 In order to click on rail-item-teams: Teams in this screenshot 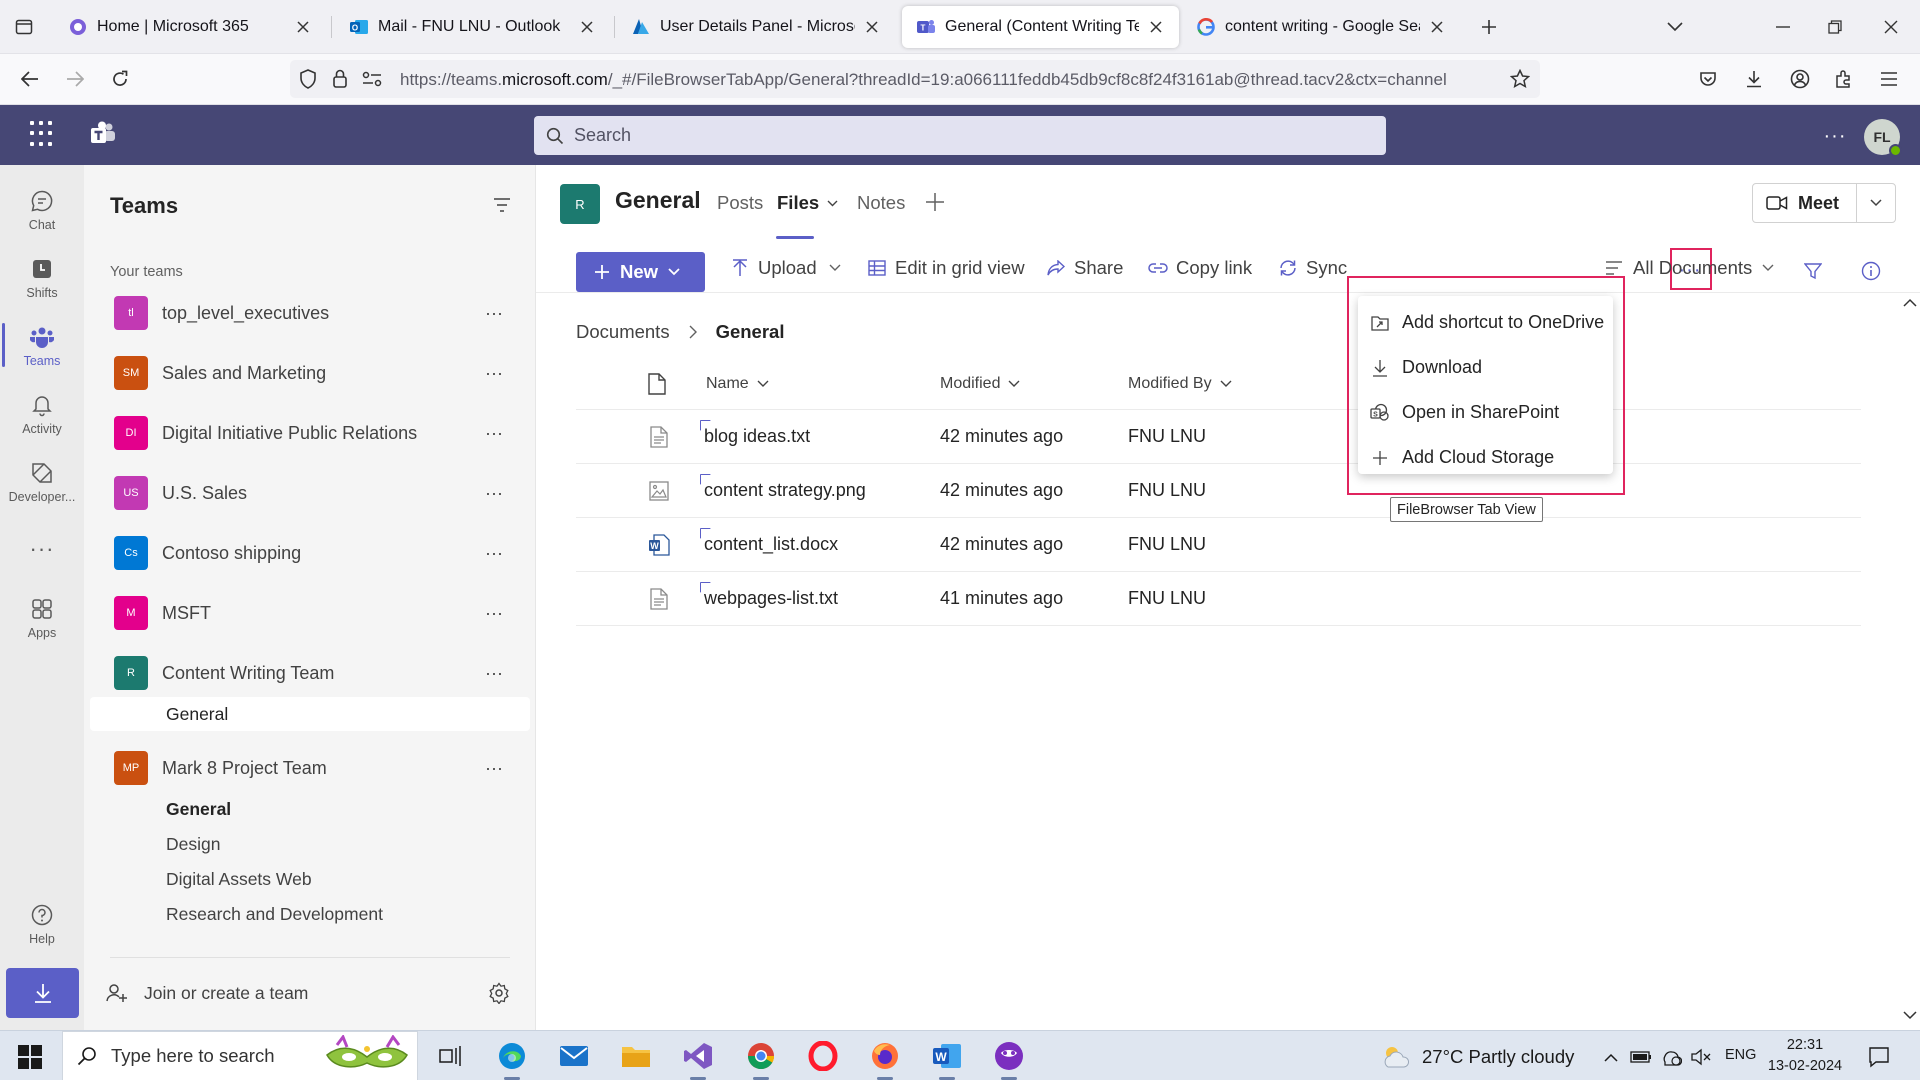, I will do `click(42, 345)`.